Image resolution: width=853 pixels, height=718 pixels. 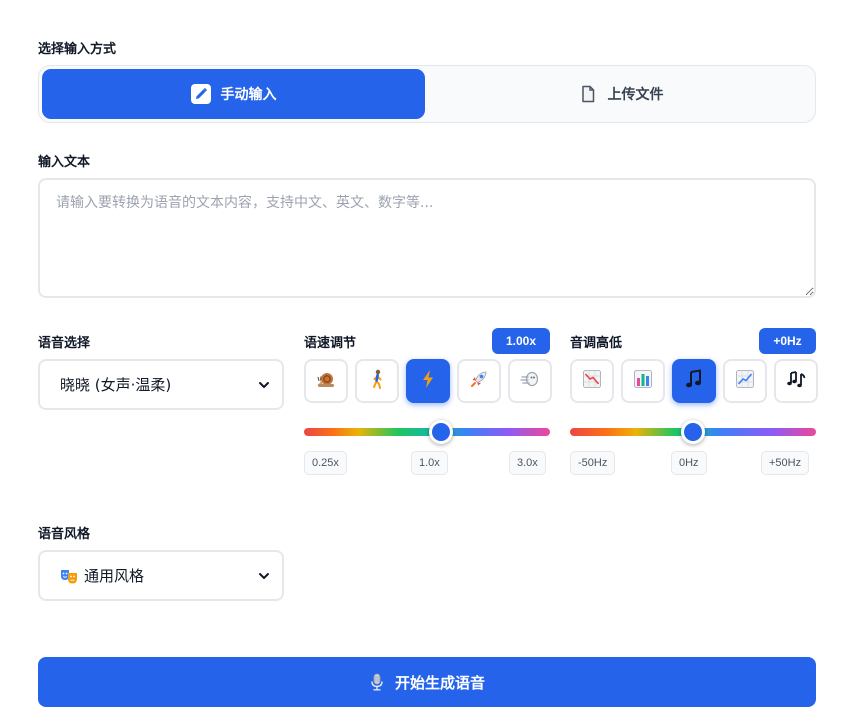 I want to click on manual-input-label: 手动输入, so click(x=248, y=94).